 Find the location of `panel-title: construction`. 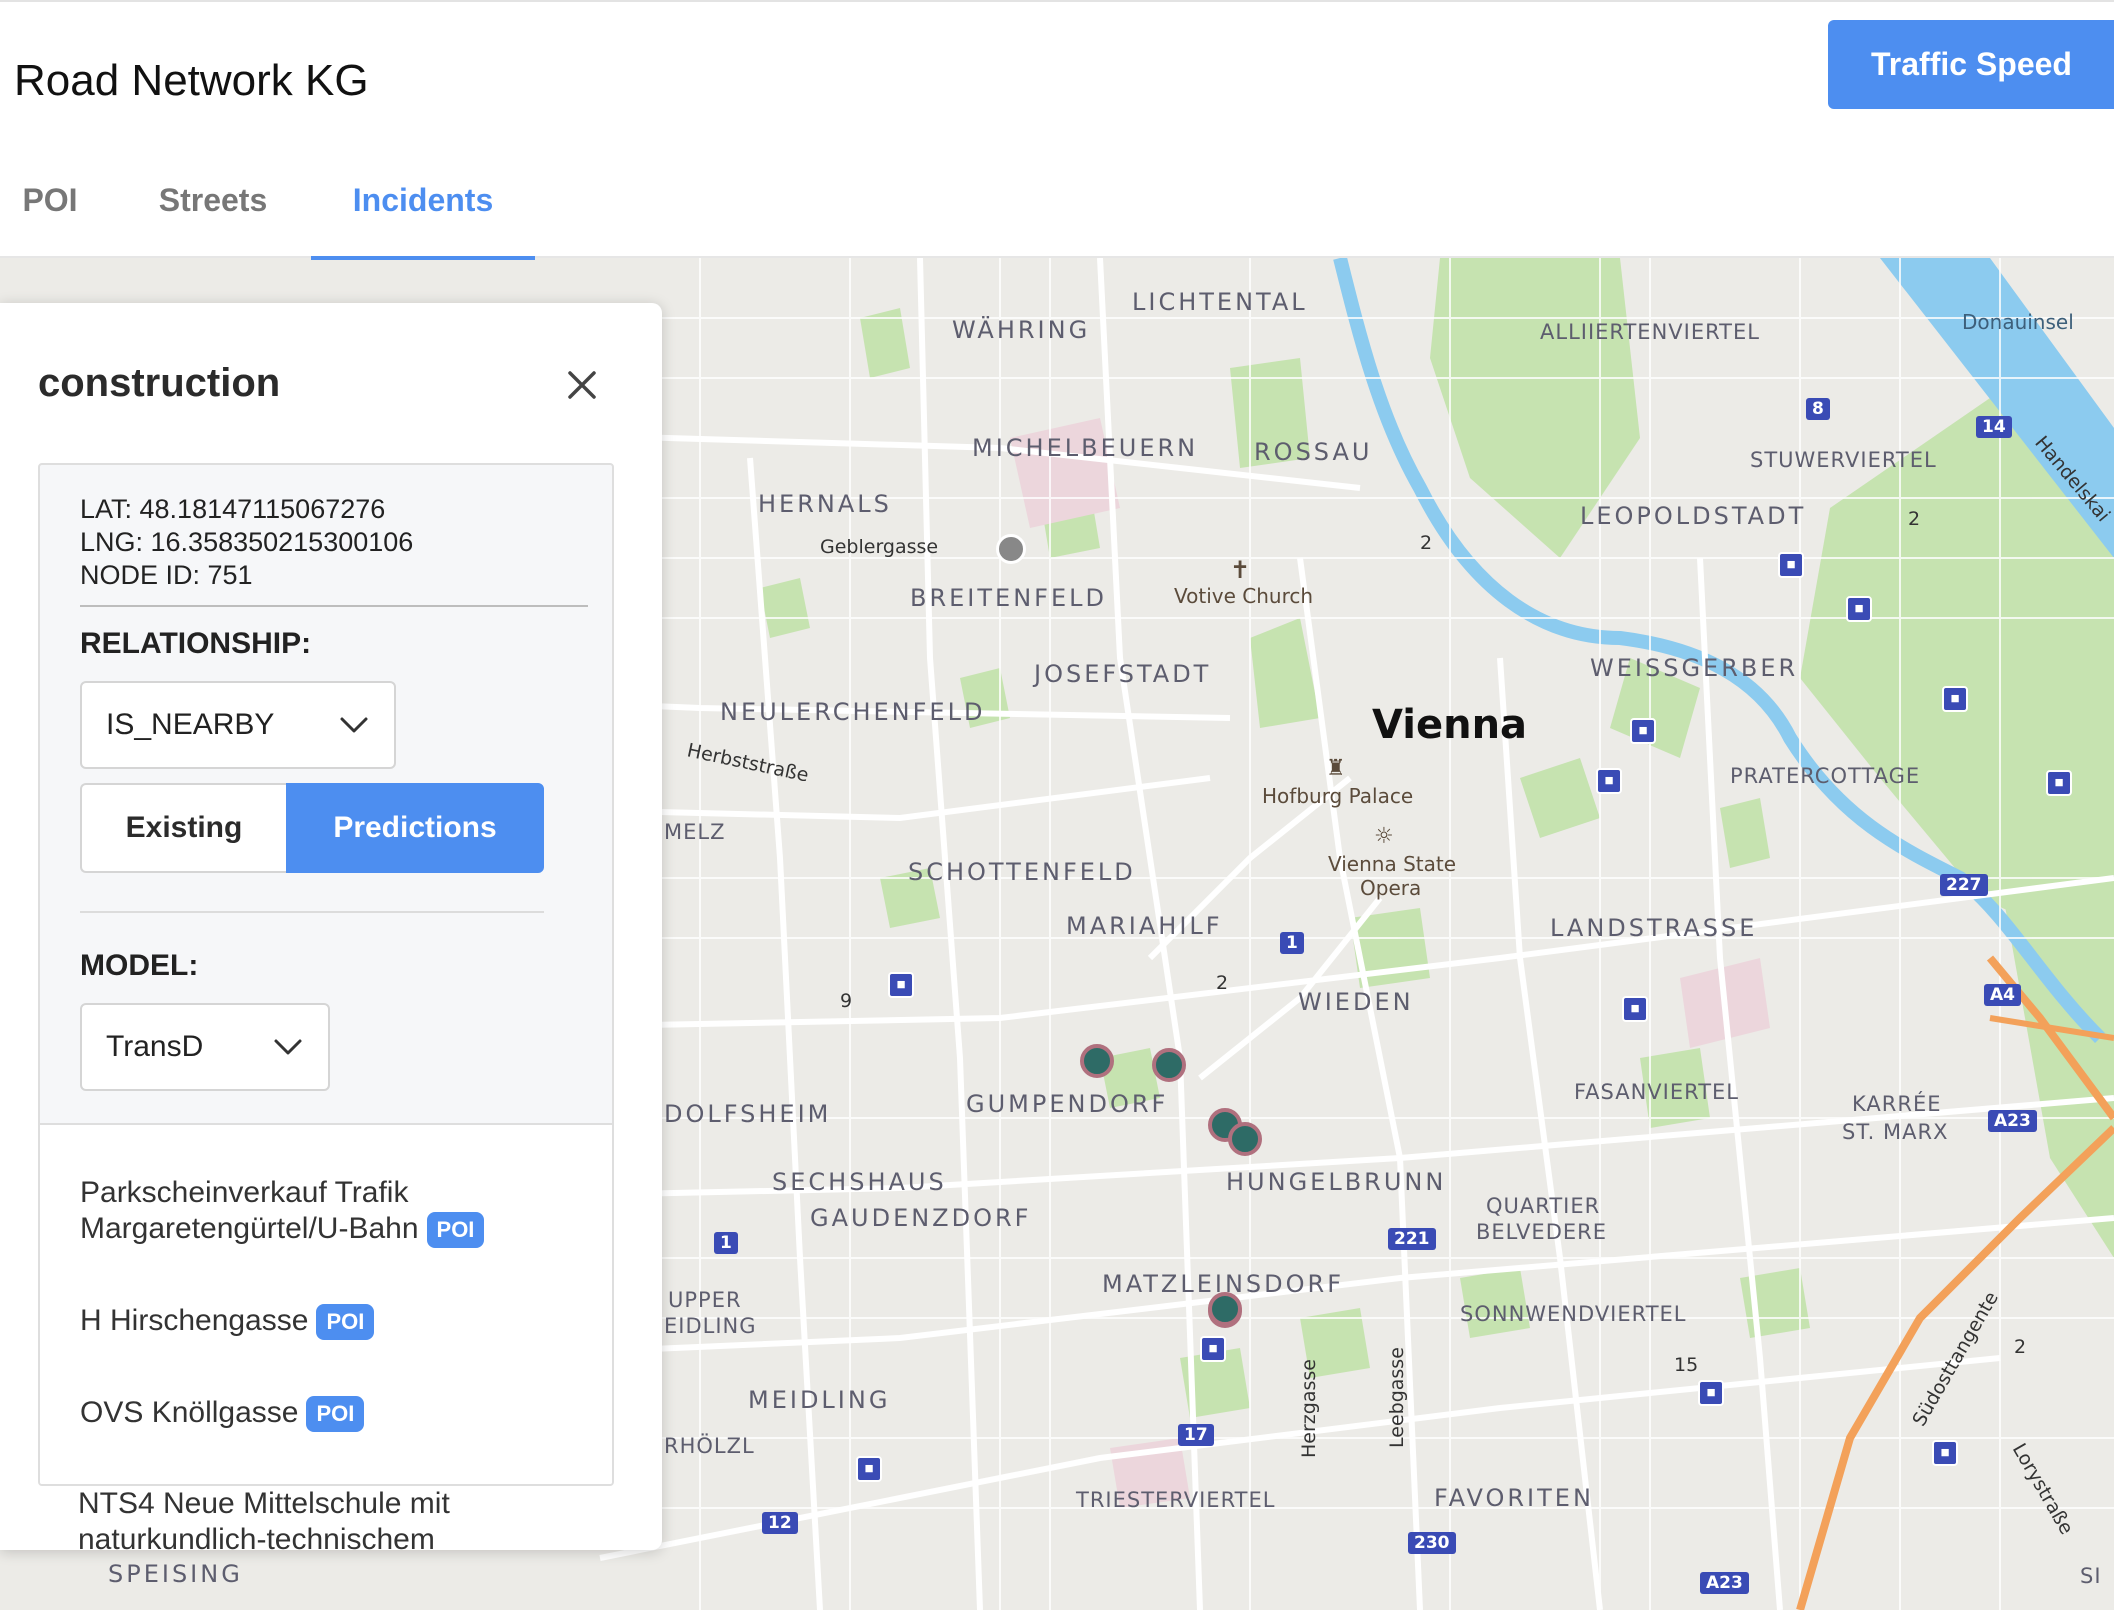

panel-title: construction is located at coordinates (159, 383).